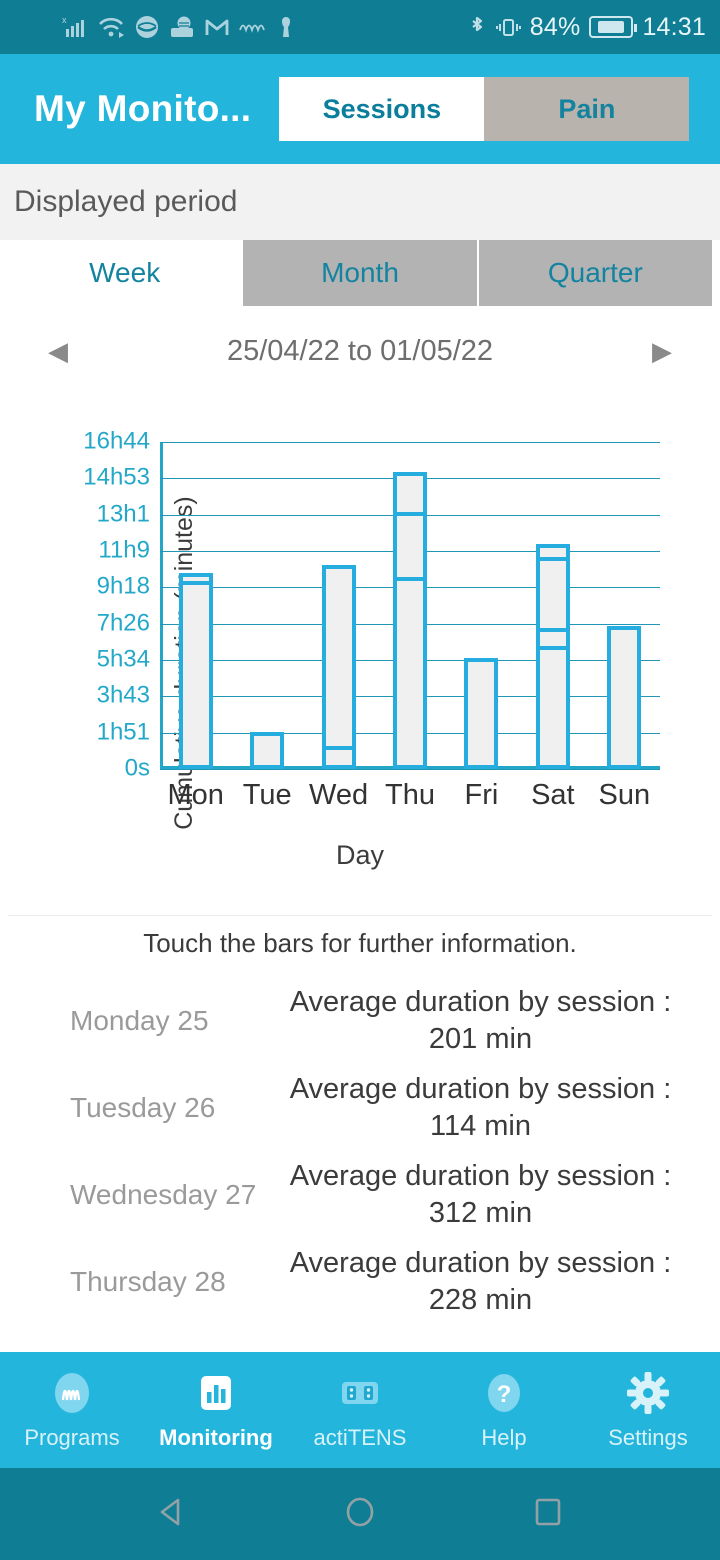 Image resolution: width=720 pixels, height=1560 pixels. I want to click on date-range-label: 25/04/22 to 01/05/22, so click(360, 350).